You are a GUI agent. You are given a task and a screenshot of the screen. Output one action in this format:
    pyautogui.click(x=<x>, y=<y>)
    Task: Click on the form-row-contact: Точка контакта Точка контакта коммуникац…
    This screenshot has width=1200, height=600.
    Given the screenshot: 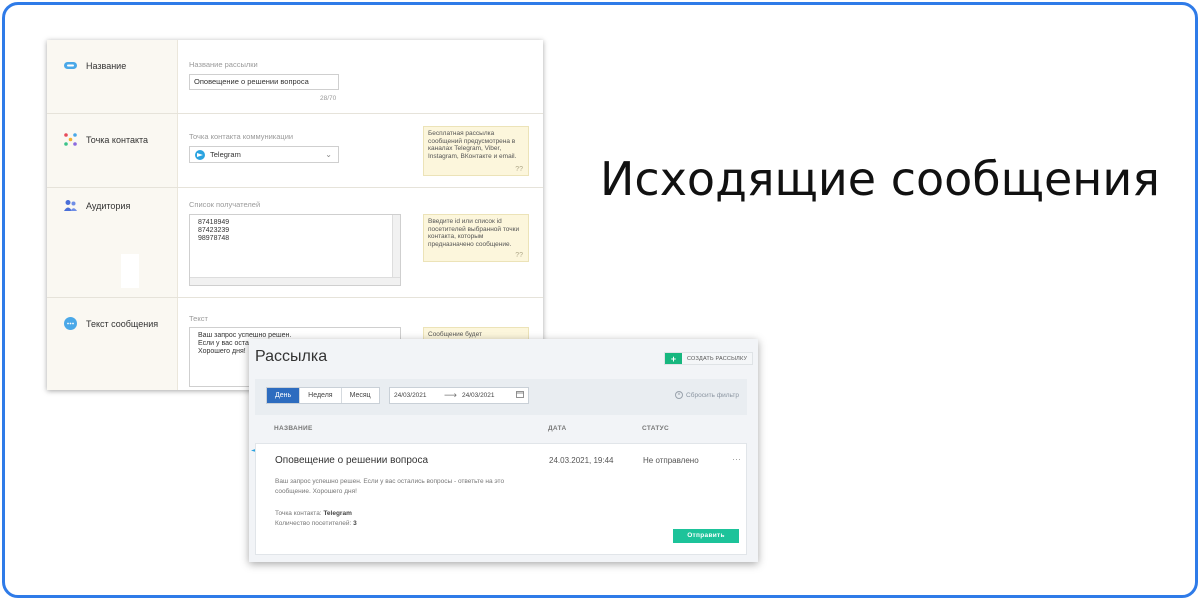 What is the action you would take?
    pyautogui.click(x=295, y=151)
    